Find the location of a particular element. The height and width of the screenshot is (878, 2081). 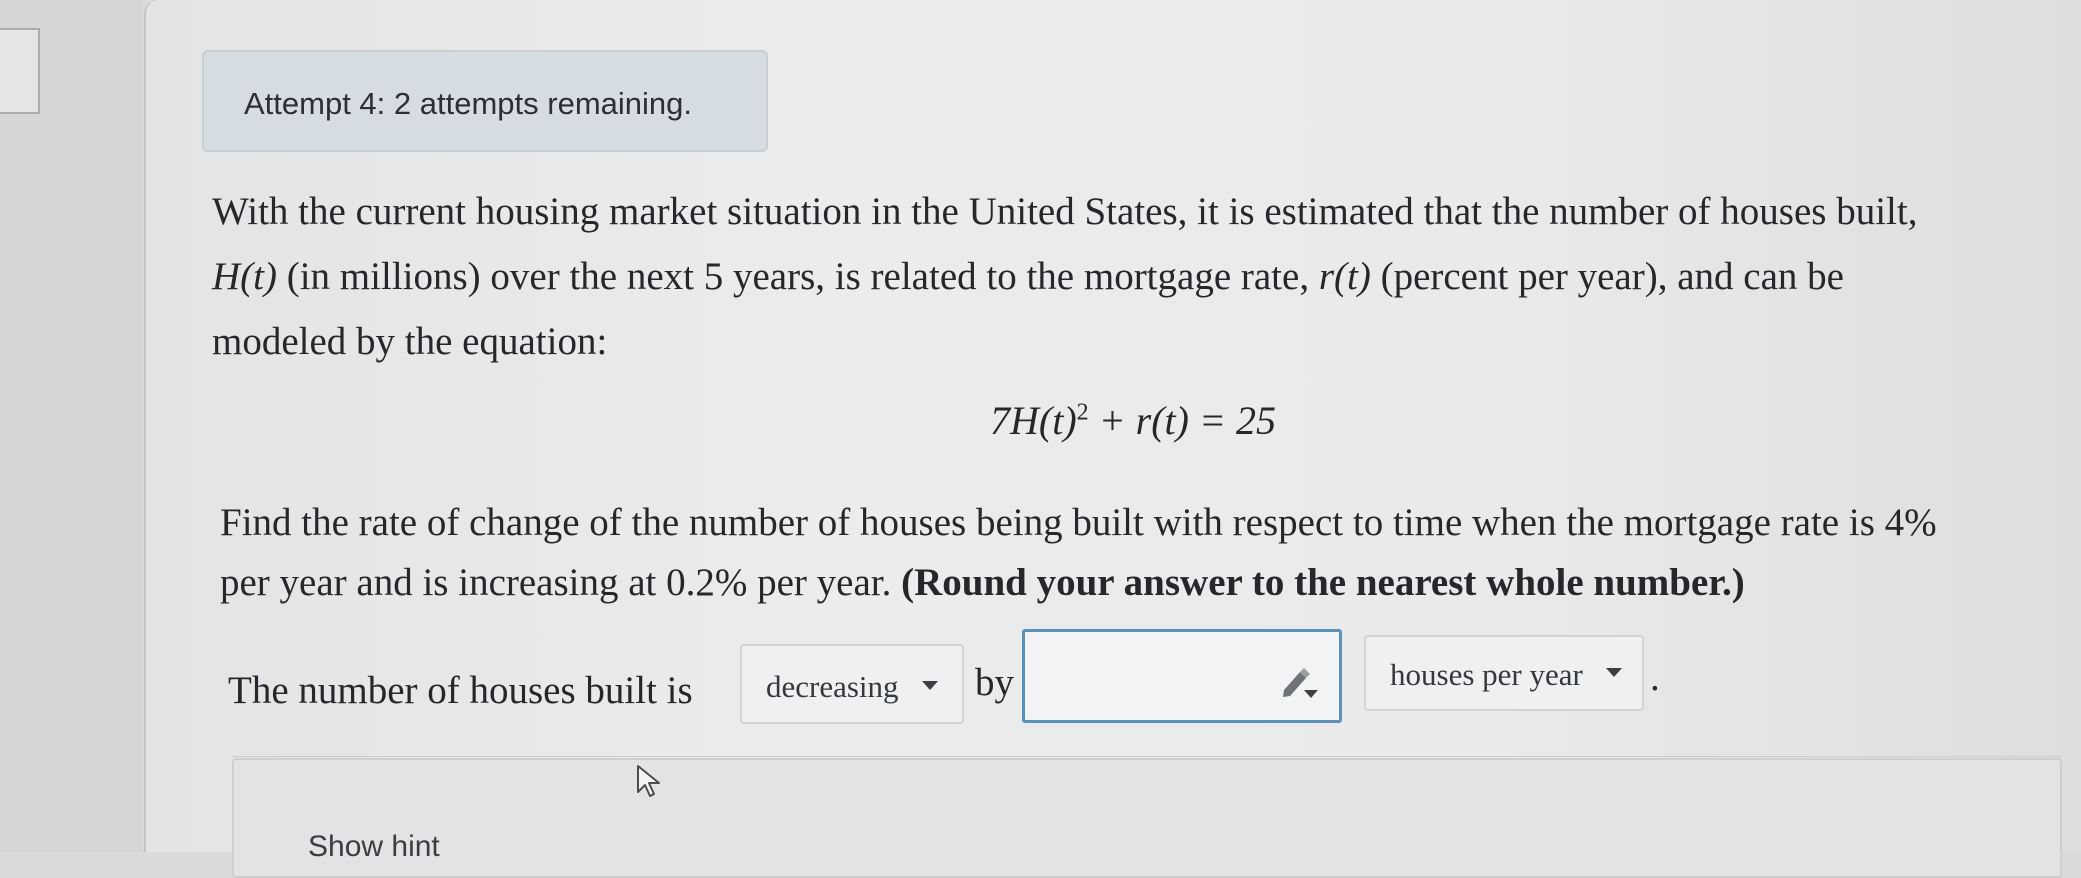

attempt-banner: Attempt 4: 2 attempts remaining. is located at coordinates (485, 101).